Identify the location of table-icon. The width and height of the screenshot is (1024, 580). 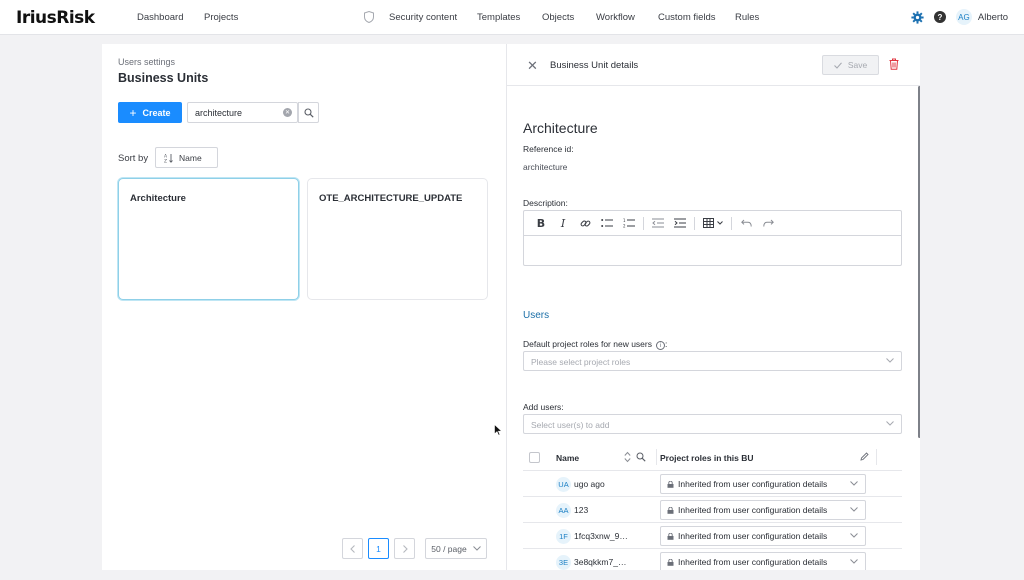
(713, 223).